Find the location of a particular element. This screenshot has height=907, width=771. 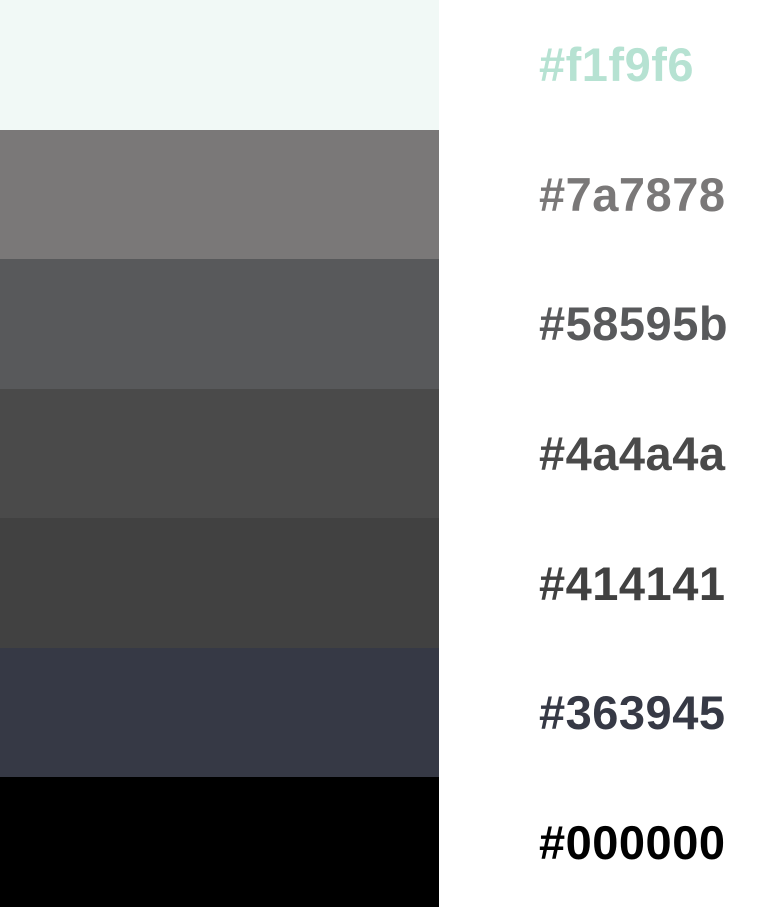

hex-code-label: #414141 is located at coordinates (632, 583).